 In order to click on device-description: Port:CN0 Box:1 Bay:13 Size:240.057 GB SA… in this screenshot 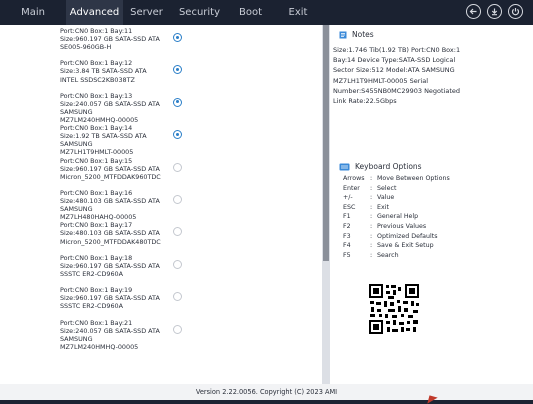, I will do `click(110, 108)`.